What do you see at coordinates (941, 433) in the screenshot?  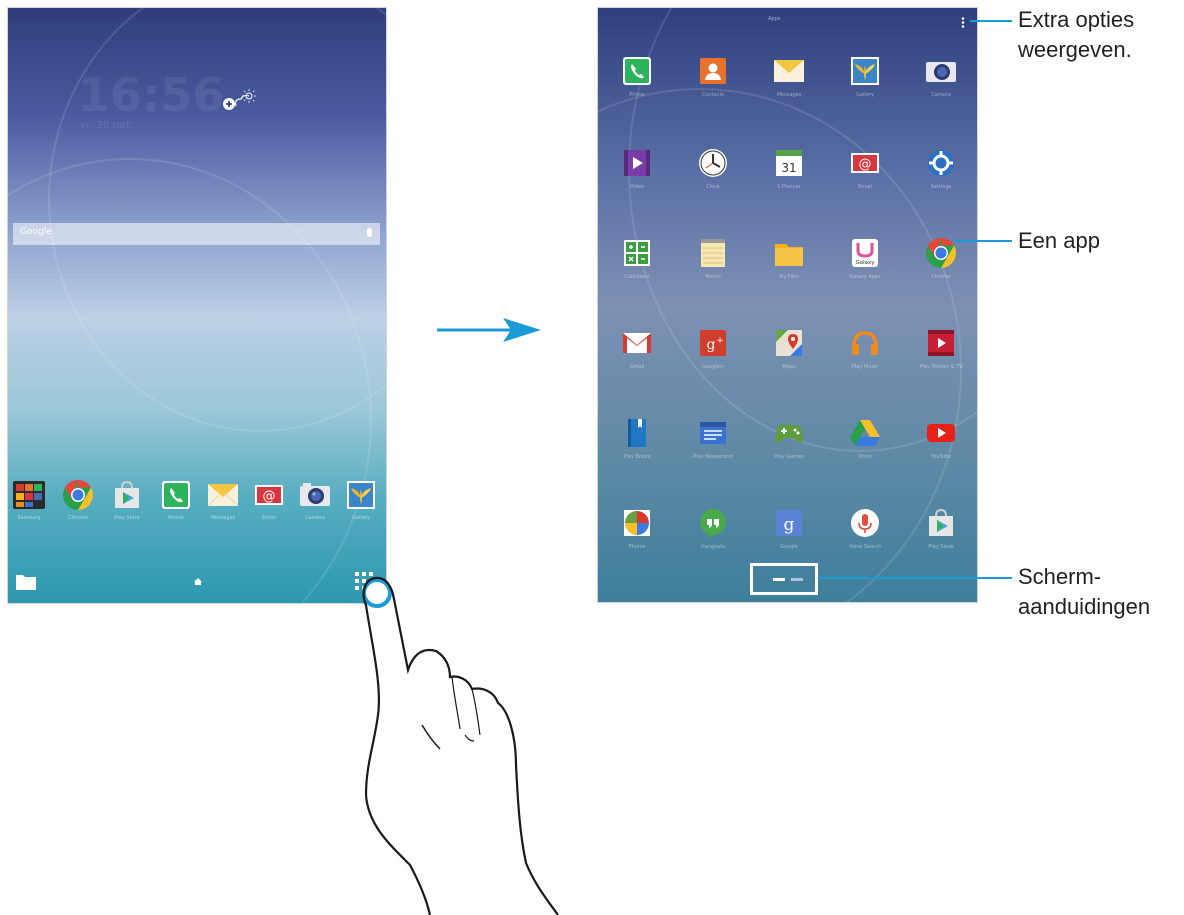 I see `youtube-icon` at bounding box center [941, 433].